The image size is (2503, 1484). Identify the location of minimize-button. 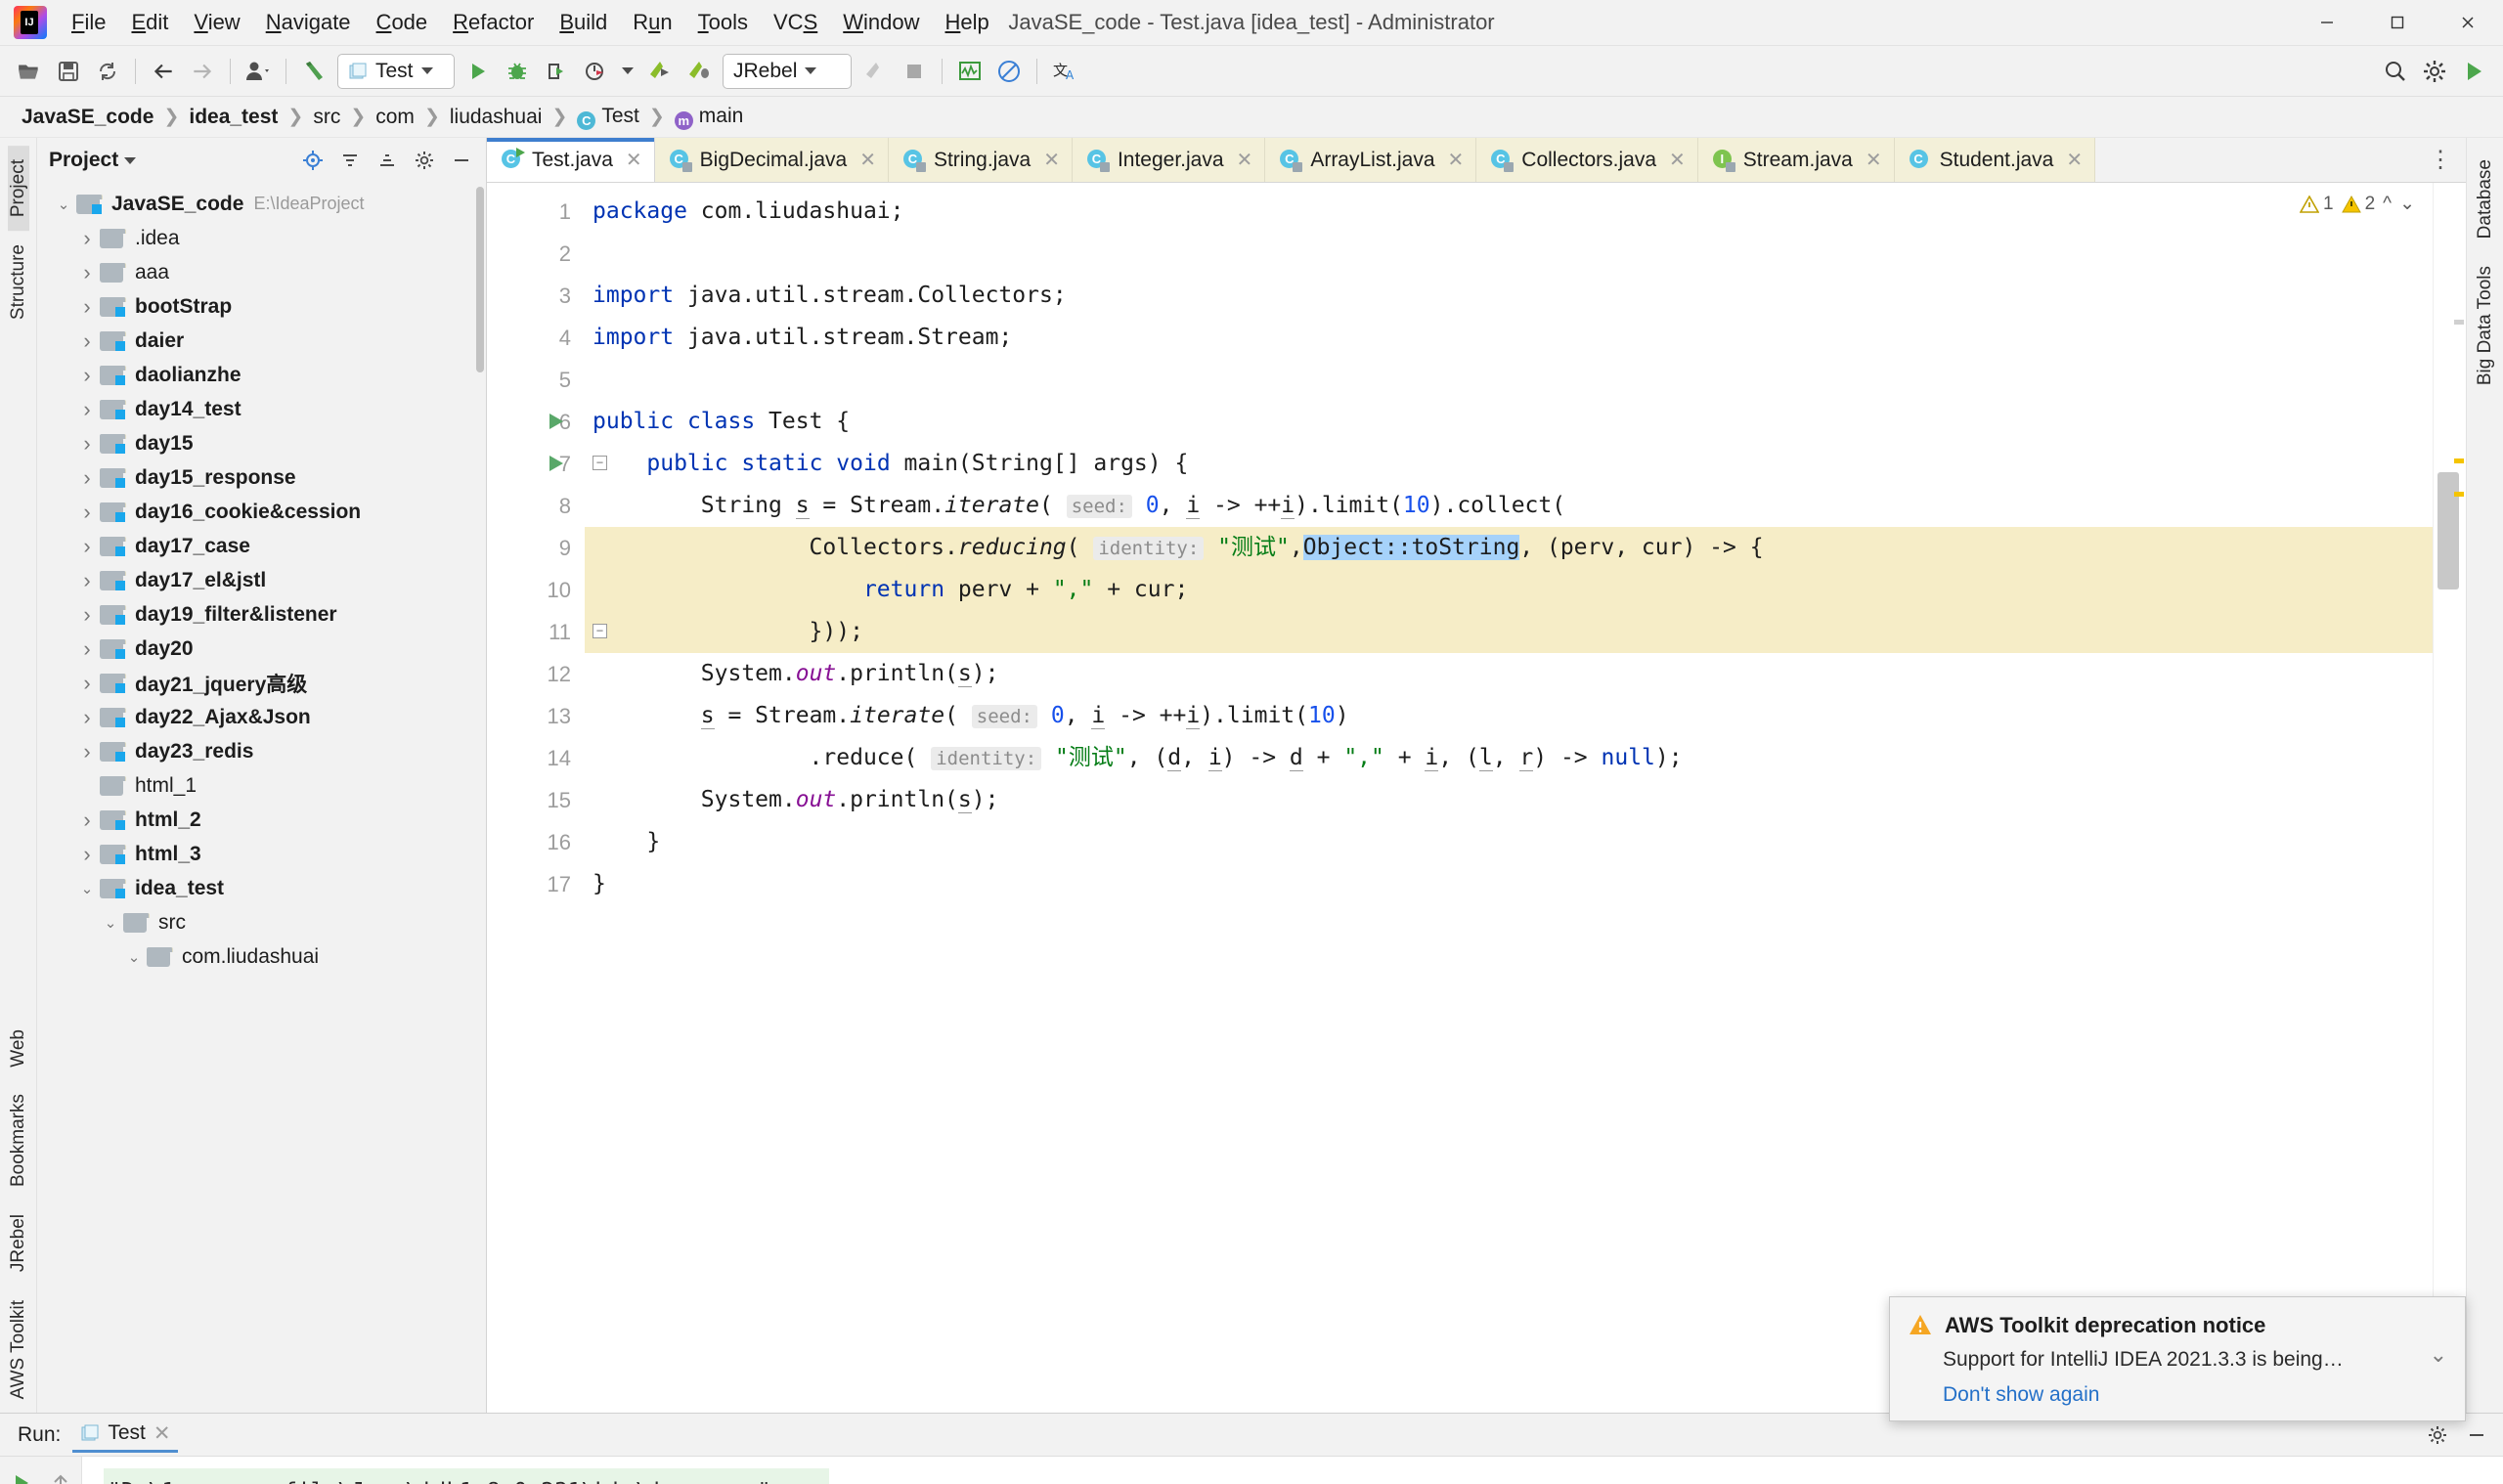
(2327, 23).